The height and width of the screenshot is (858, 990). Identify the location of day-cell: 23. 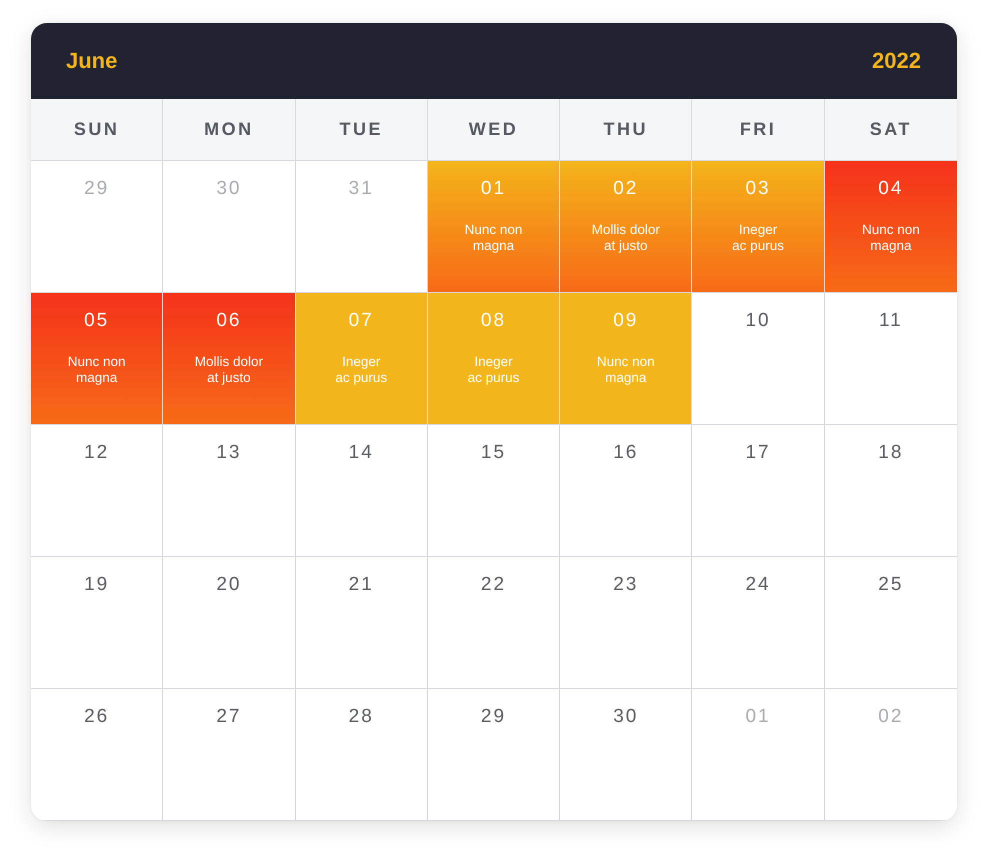
(626, 623).